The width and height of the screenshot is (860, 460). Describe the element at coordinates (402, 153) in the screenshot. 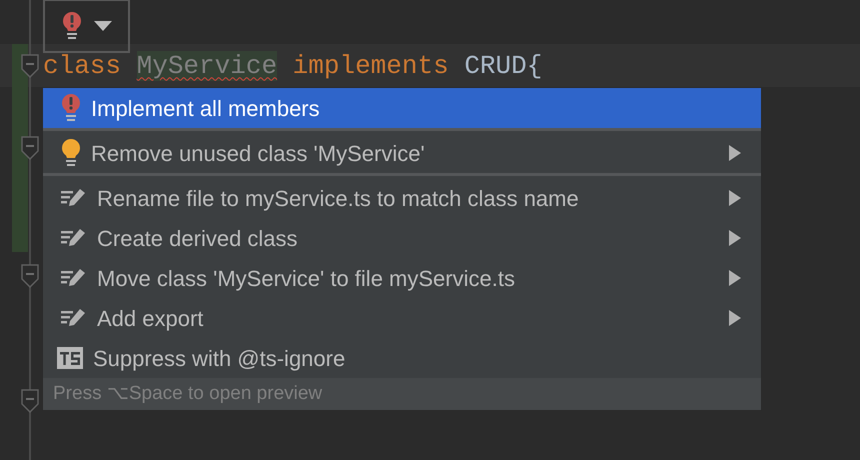

I see `menu-item: Remove unused class 'MyService'` at that location.